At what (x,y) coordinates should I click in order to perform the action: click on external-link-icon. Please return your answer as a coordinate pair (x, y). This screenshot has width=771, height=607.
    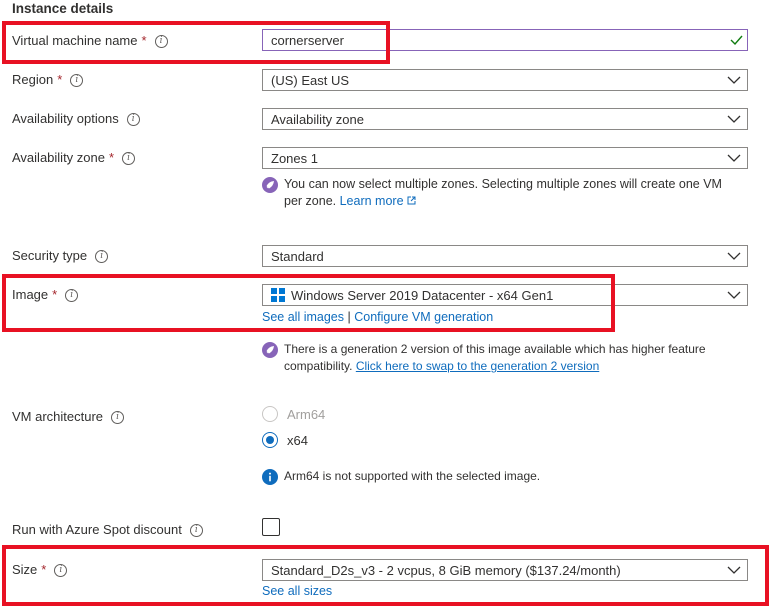
    Looking at the image, I should click on (411, 201).